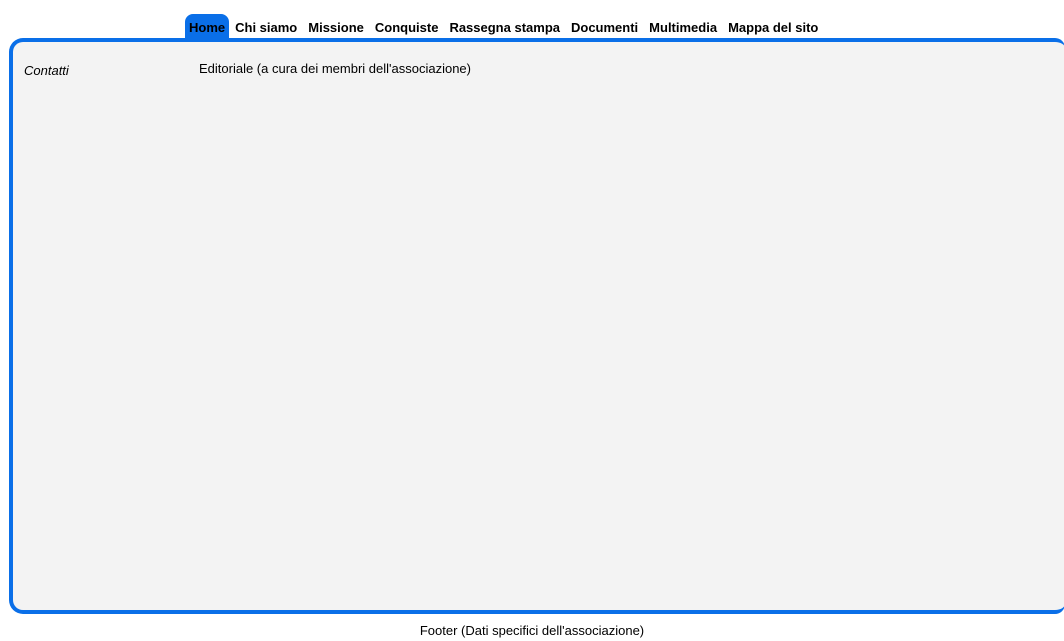 Image resolution: width=1064 pixels, height=641 pixels. I want to click on sidebar-contact-link: Contatti, so click(46, 70).